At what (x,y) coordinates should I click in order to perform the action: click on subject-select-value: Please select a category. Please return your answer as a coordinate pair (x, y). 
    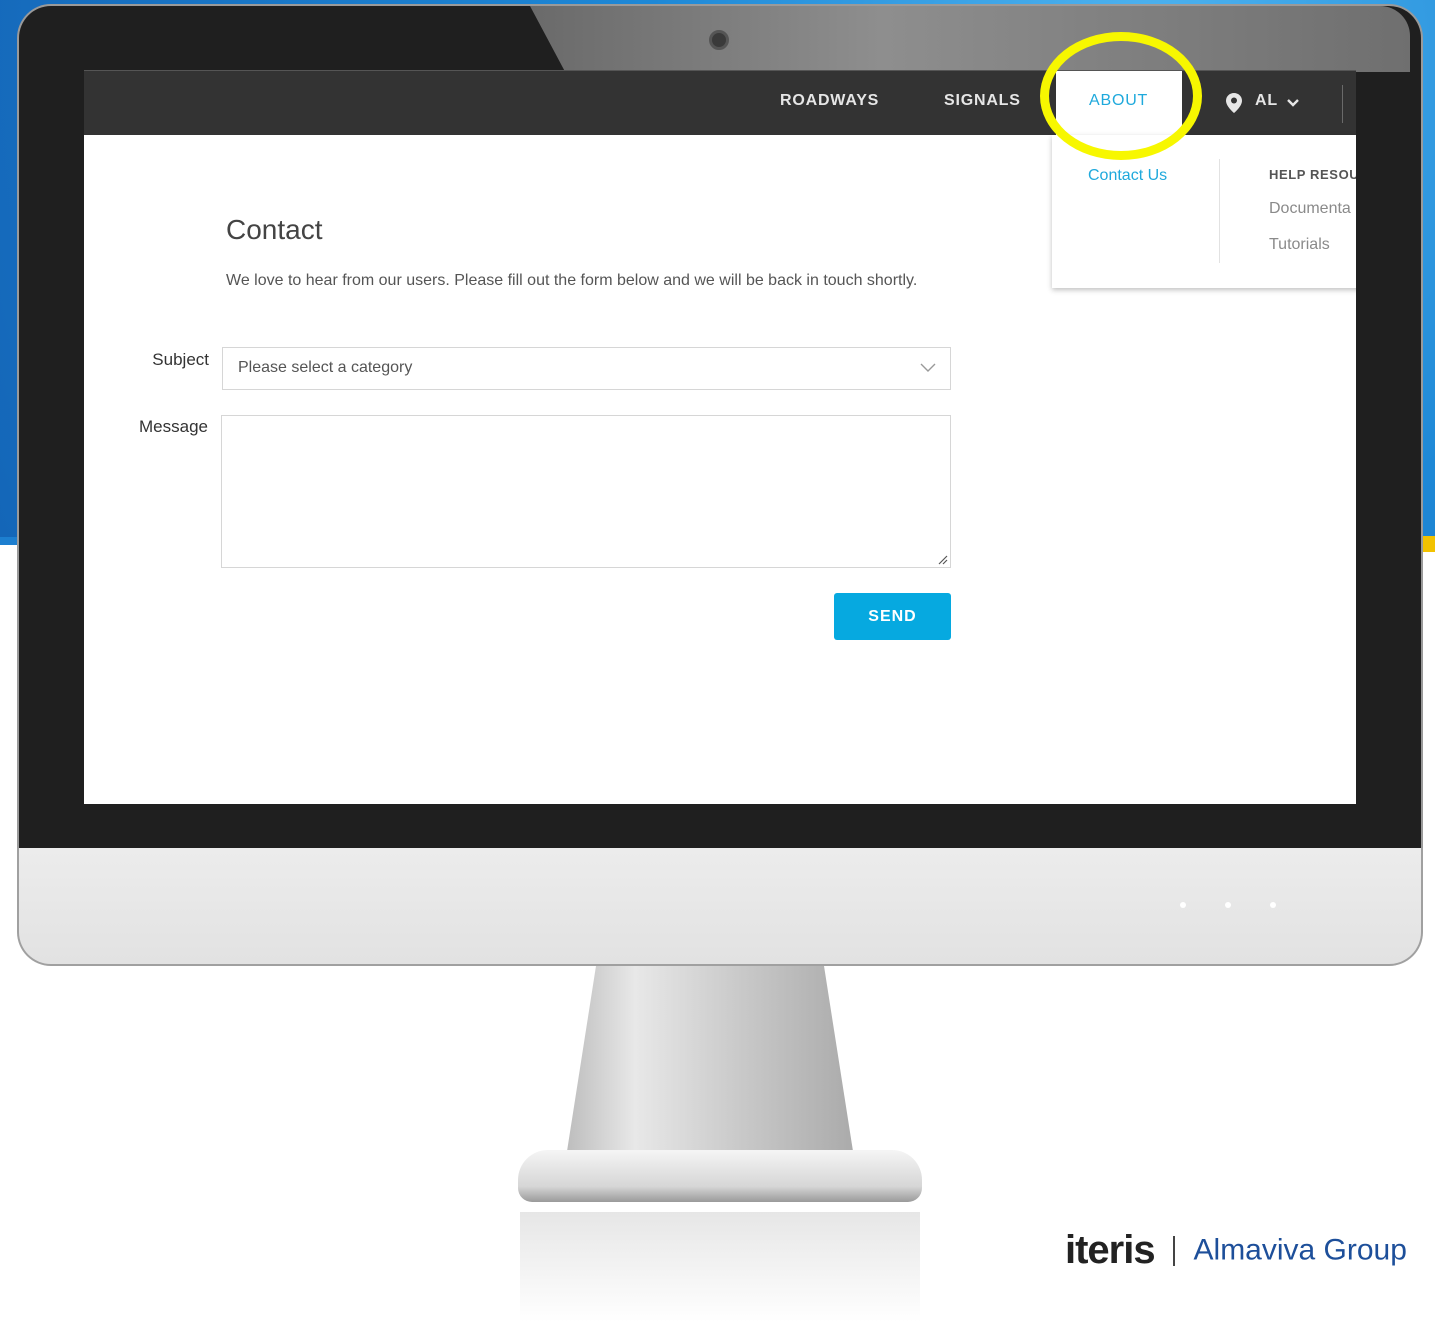
    Looking at the image, I should click on (325, 367).